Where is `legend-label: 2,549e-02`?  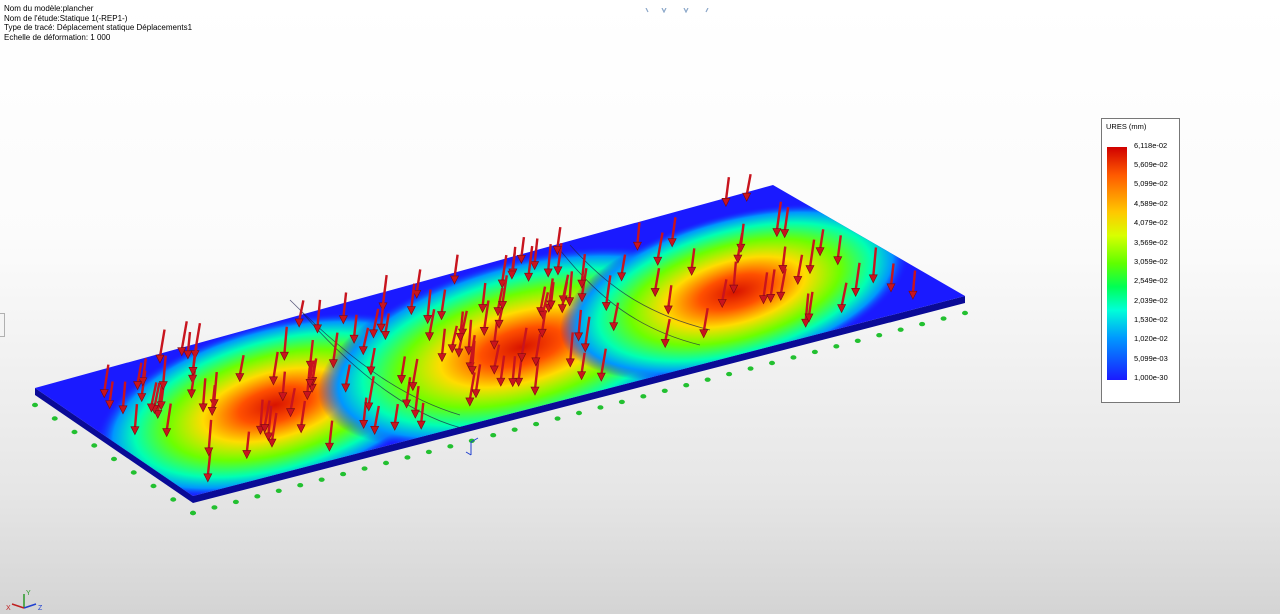 legend-label: 2,549e-02 is located at coordinates (1151, 280).